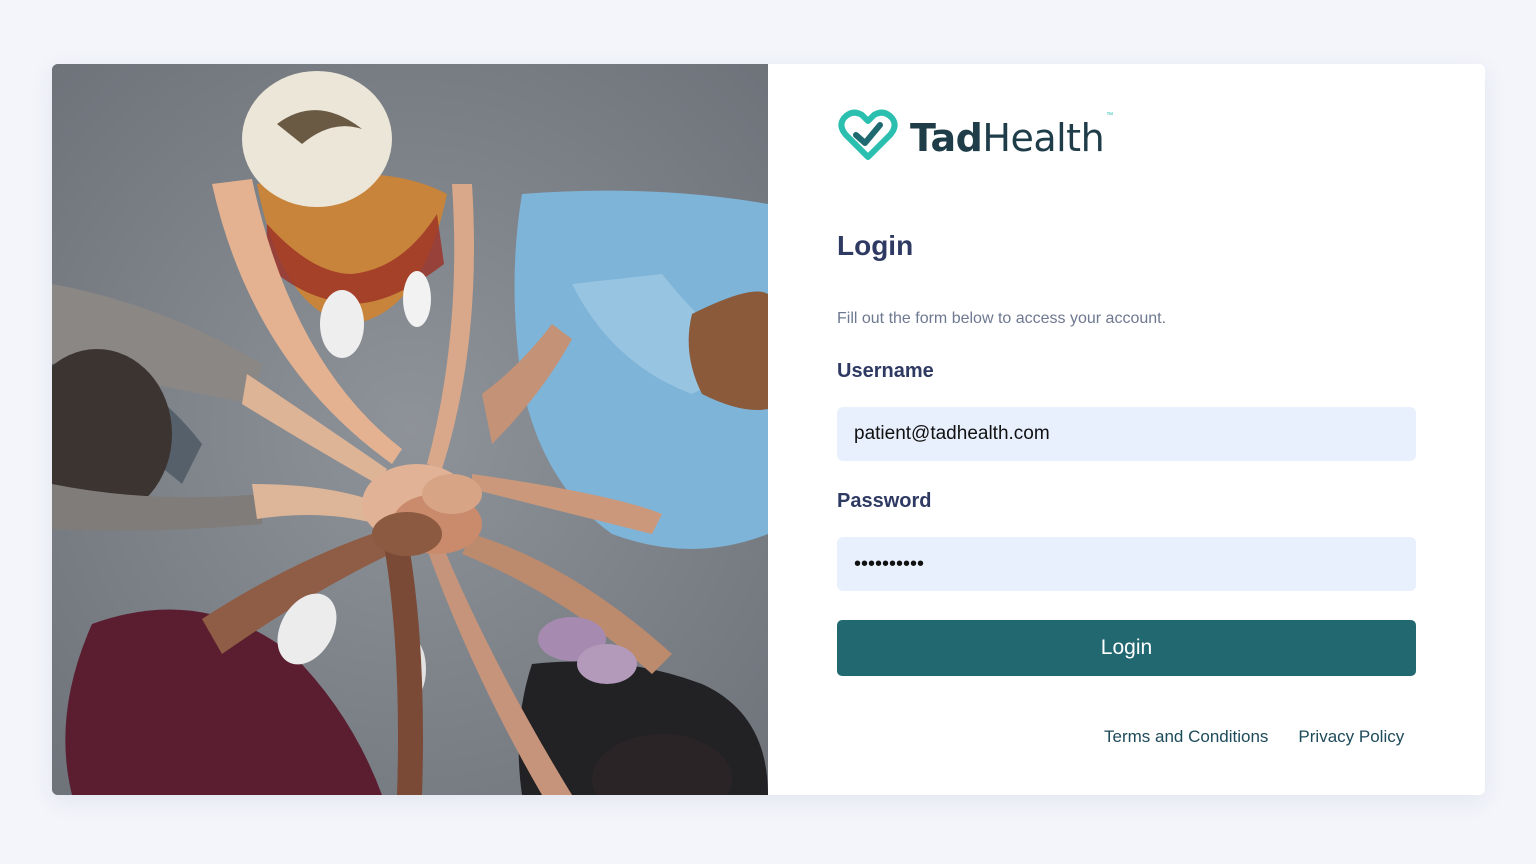  Describe the element at coordinates (1126, 648) in the screenshot. I see `login-button: Login` at that location.